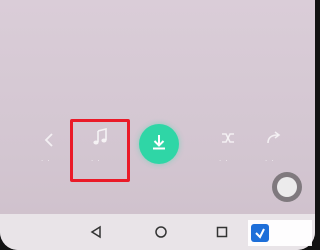  What do you see at coordinates (270, 161) in the screenshot?
I see `toolbar-label-share: · ·` at bounding box center [270, 161].